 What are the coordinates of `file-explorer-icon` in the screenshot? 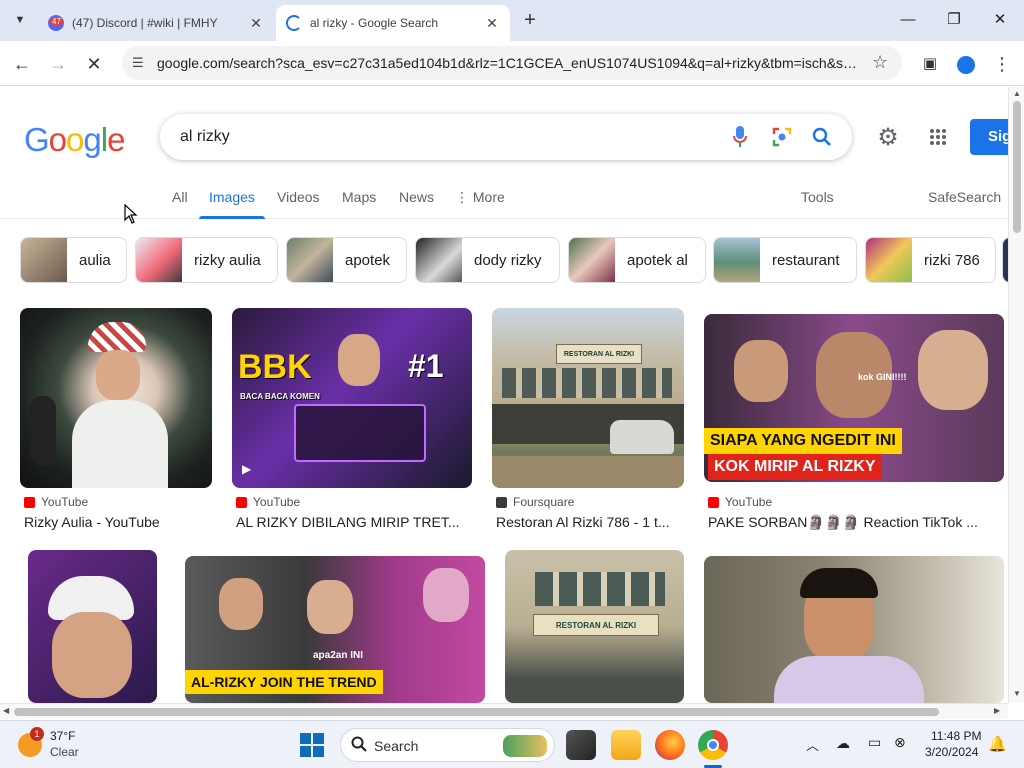 It's located at (626, 745).